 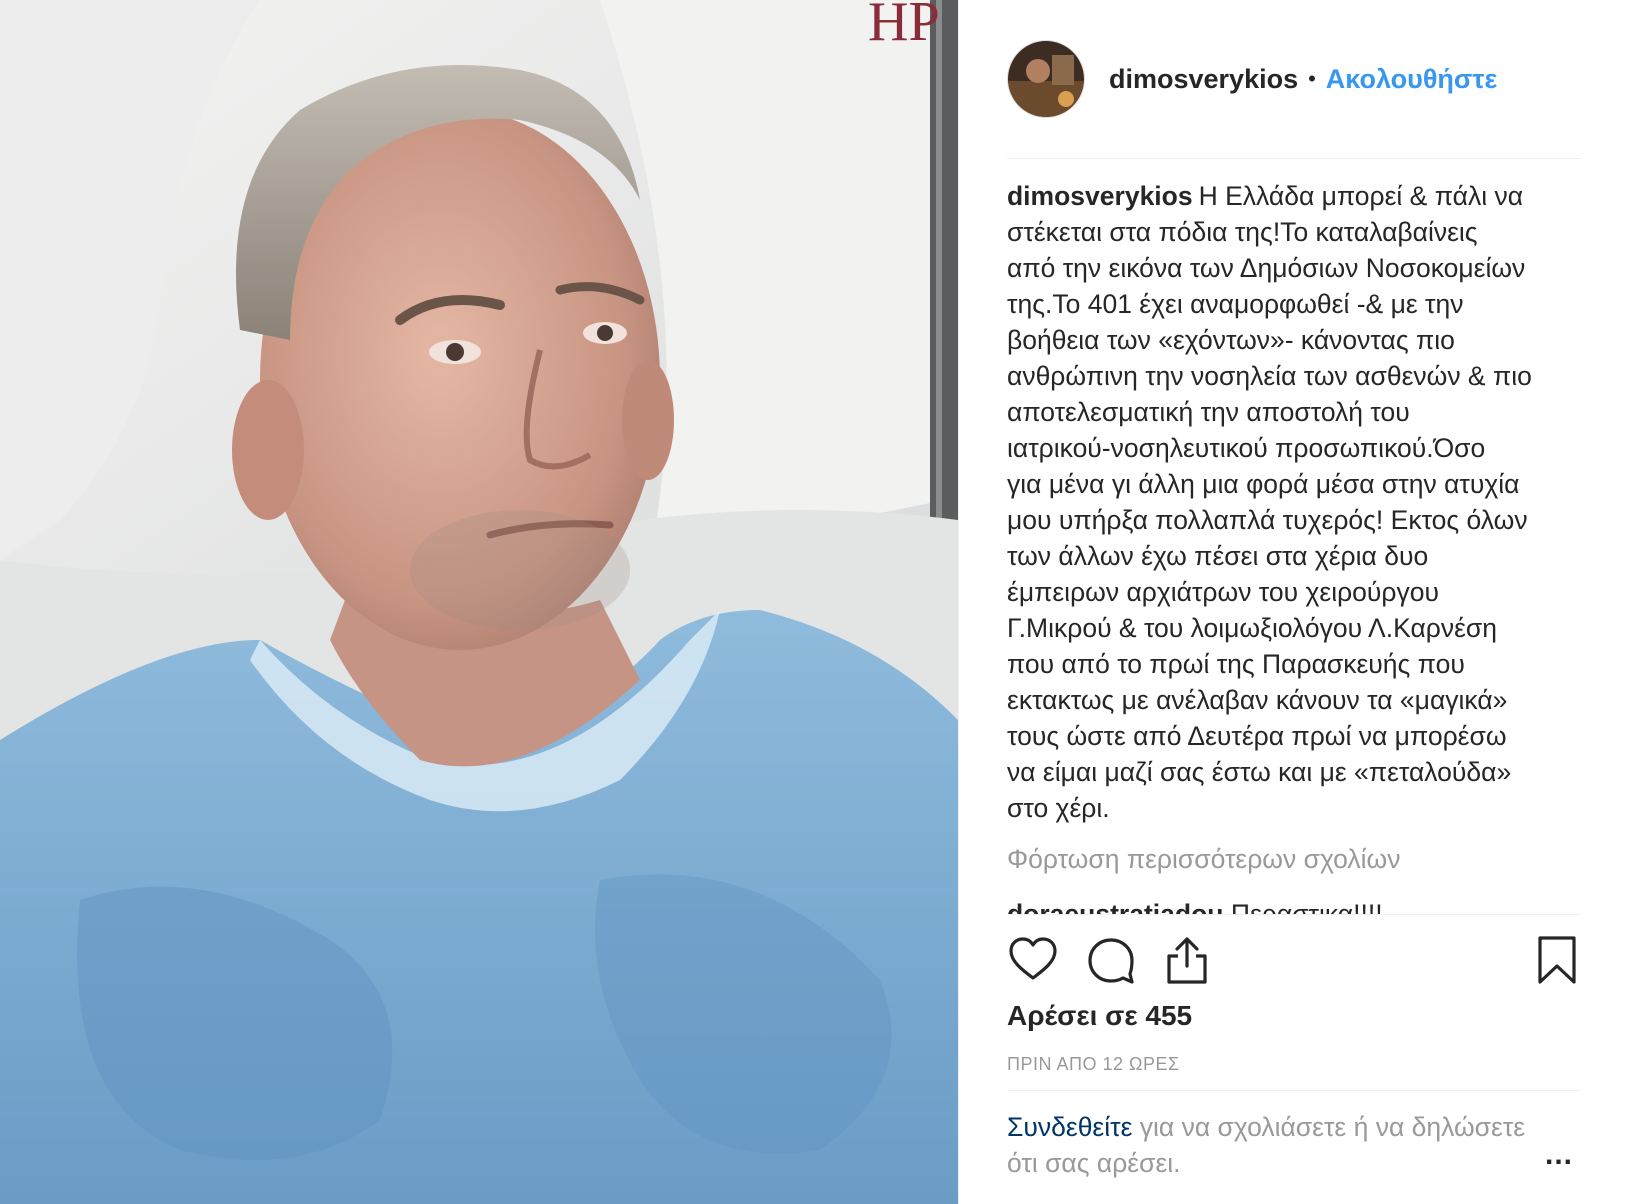 I want to click on caption-text: τους ώστε από Δευτέρα πρωί να μπορέσω, so click(x=1257, y=736).